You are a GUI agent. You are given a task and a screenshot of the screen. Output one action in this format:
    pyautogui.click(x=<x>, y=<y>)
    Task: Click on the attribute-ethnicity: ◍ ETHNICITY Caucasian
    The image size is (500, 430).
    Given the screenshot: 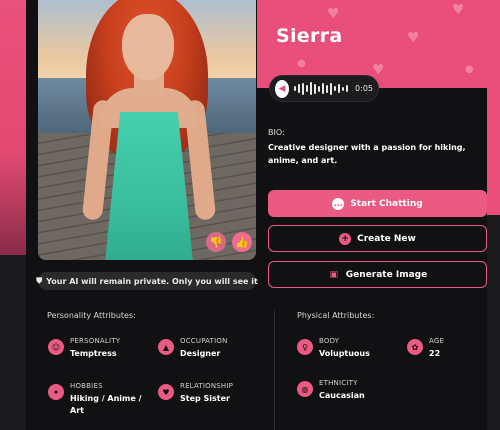 What is the action you would take?
    pyautogui.click(x=331, y=390)
    